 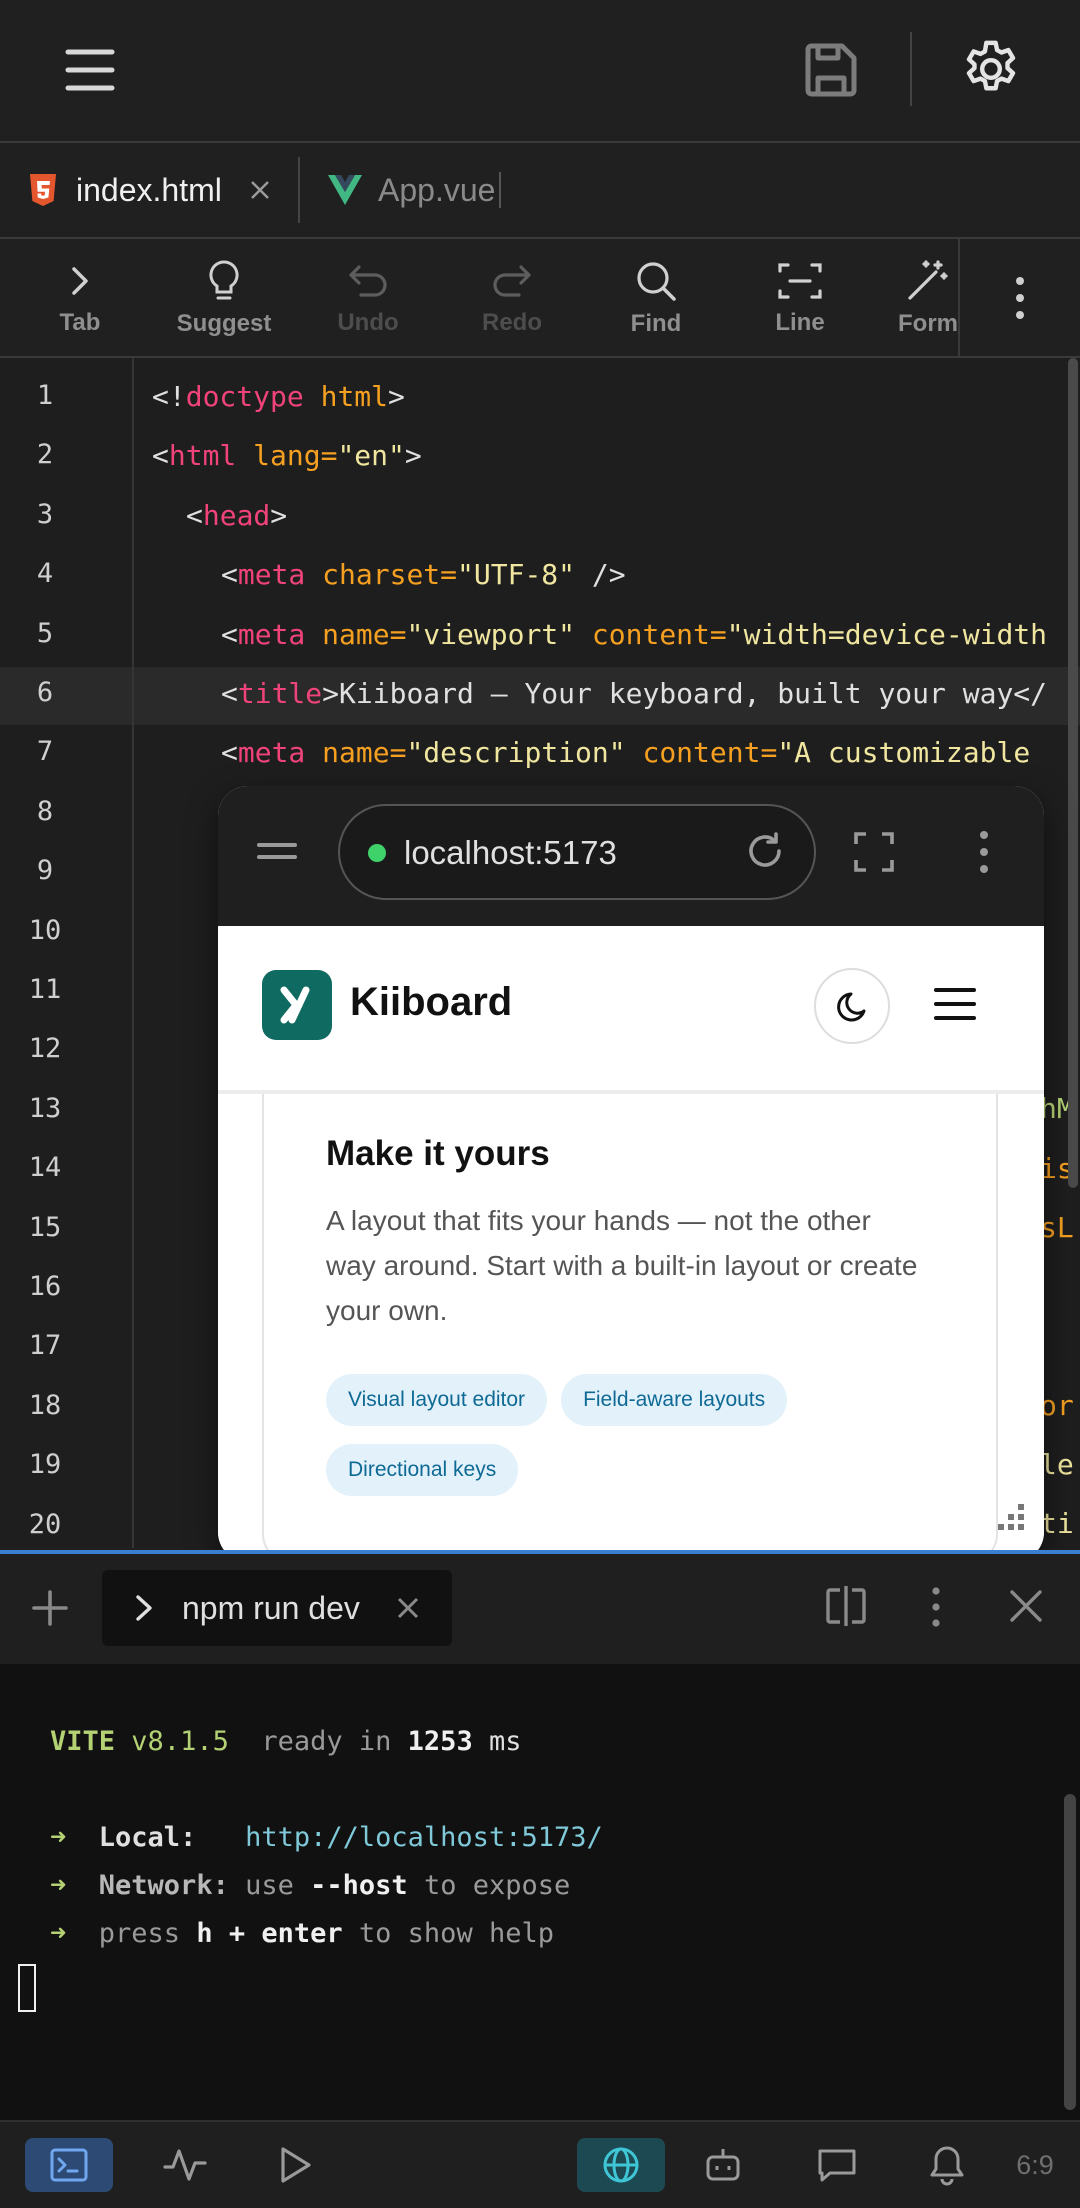 What do you see at coordinates (368, 297) in the screenshot?
I see `undo-button: Undo` at bounding box center [368, 297].